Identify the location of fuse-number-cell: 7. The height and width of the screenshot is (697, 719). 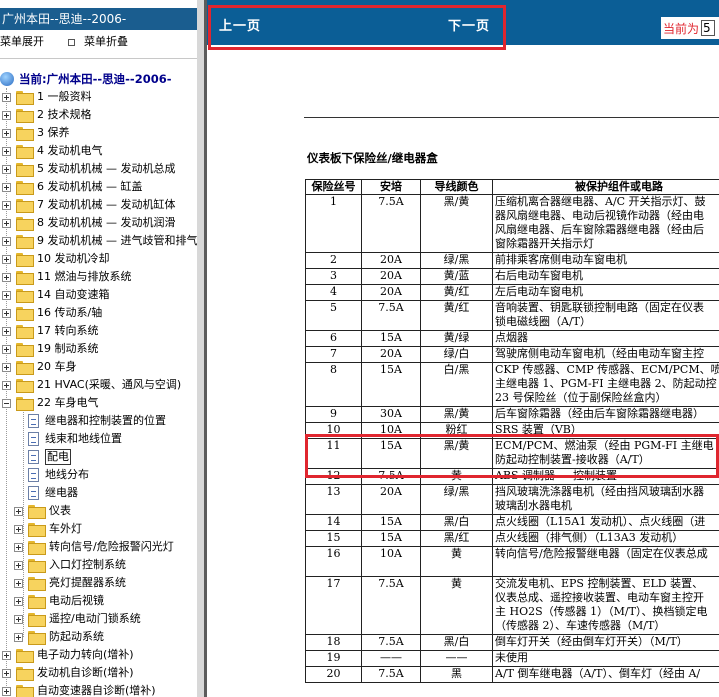
(333, 354).